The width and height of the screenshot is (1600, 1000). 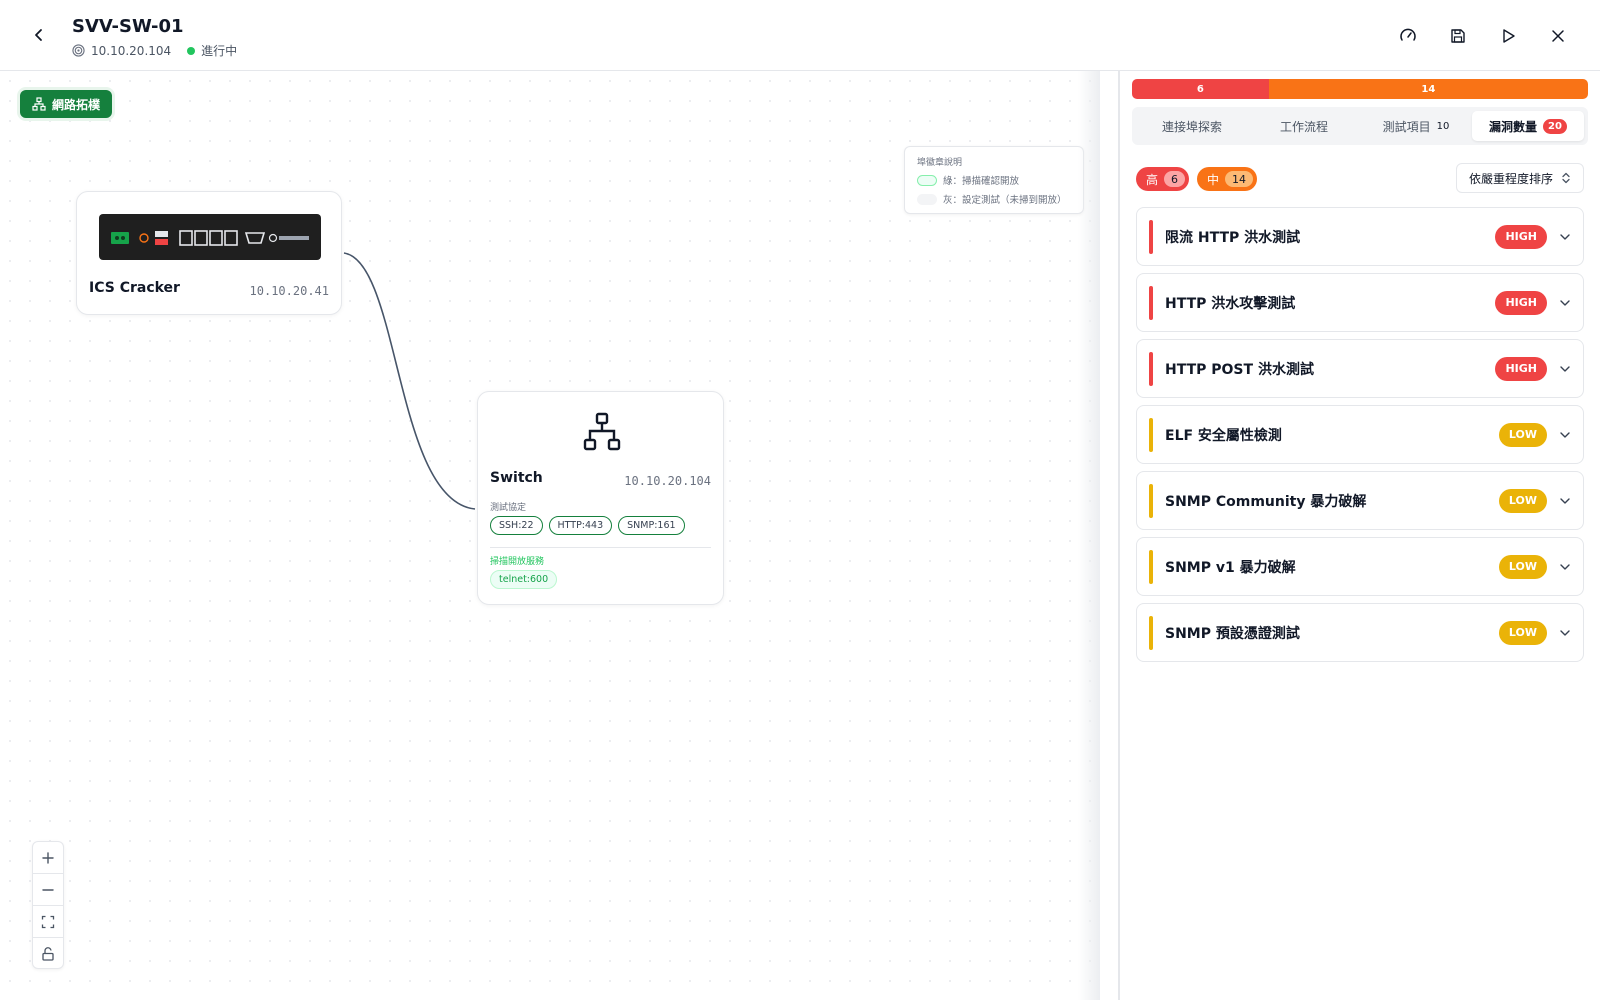 What do you see at coordinates (800, 35) in the screenshot?
I see `page-header: SVV-SW-01 10.10.20.104 進行中` at bounding box center [800, 35].